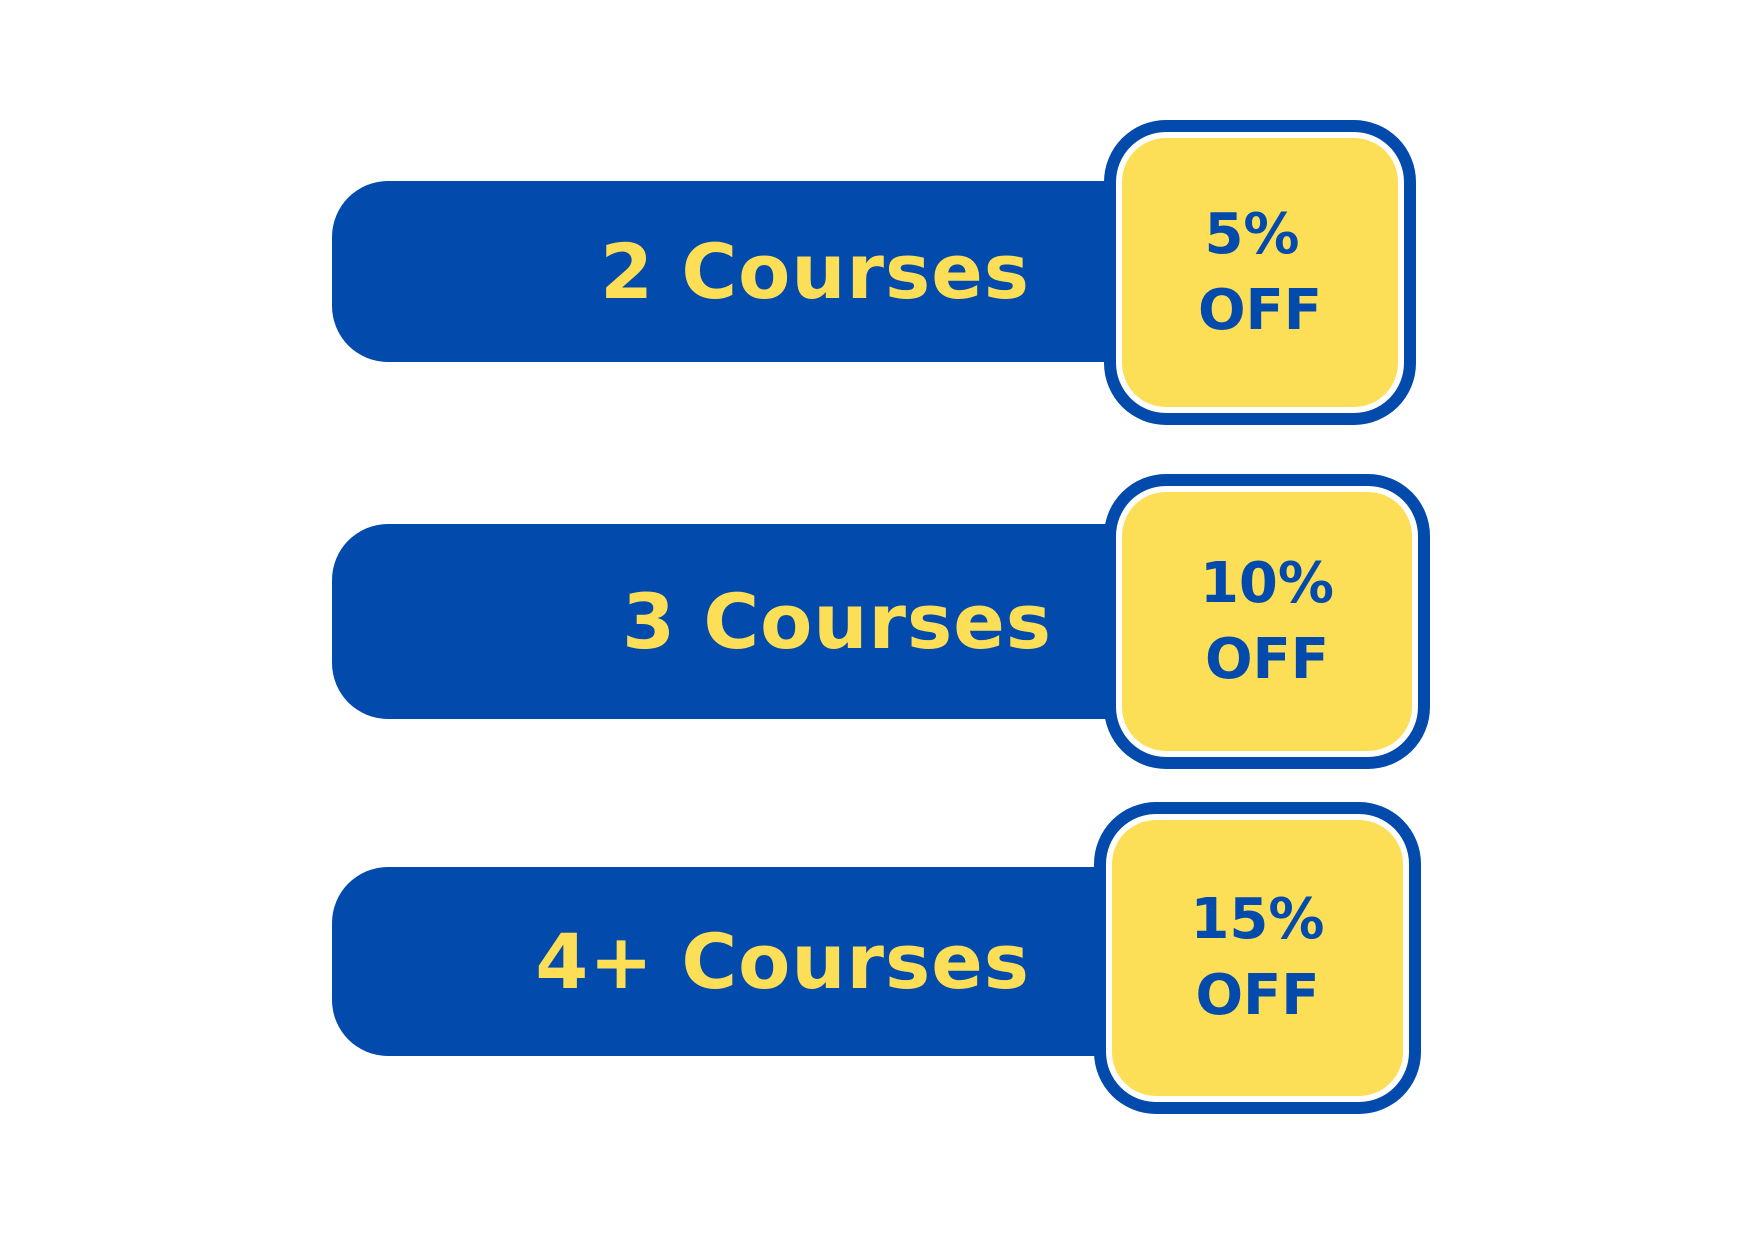  I want to click on tier-1-courses-label: 2 Courses, so click(815, 271).